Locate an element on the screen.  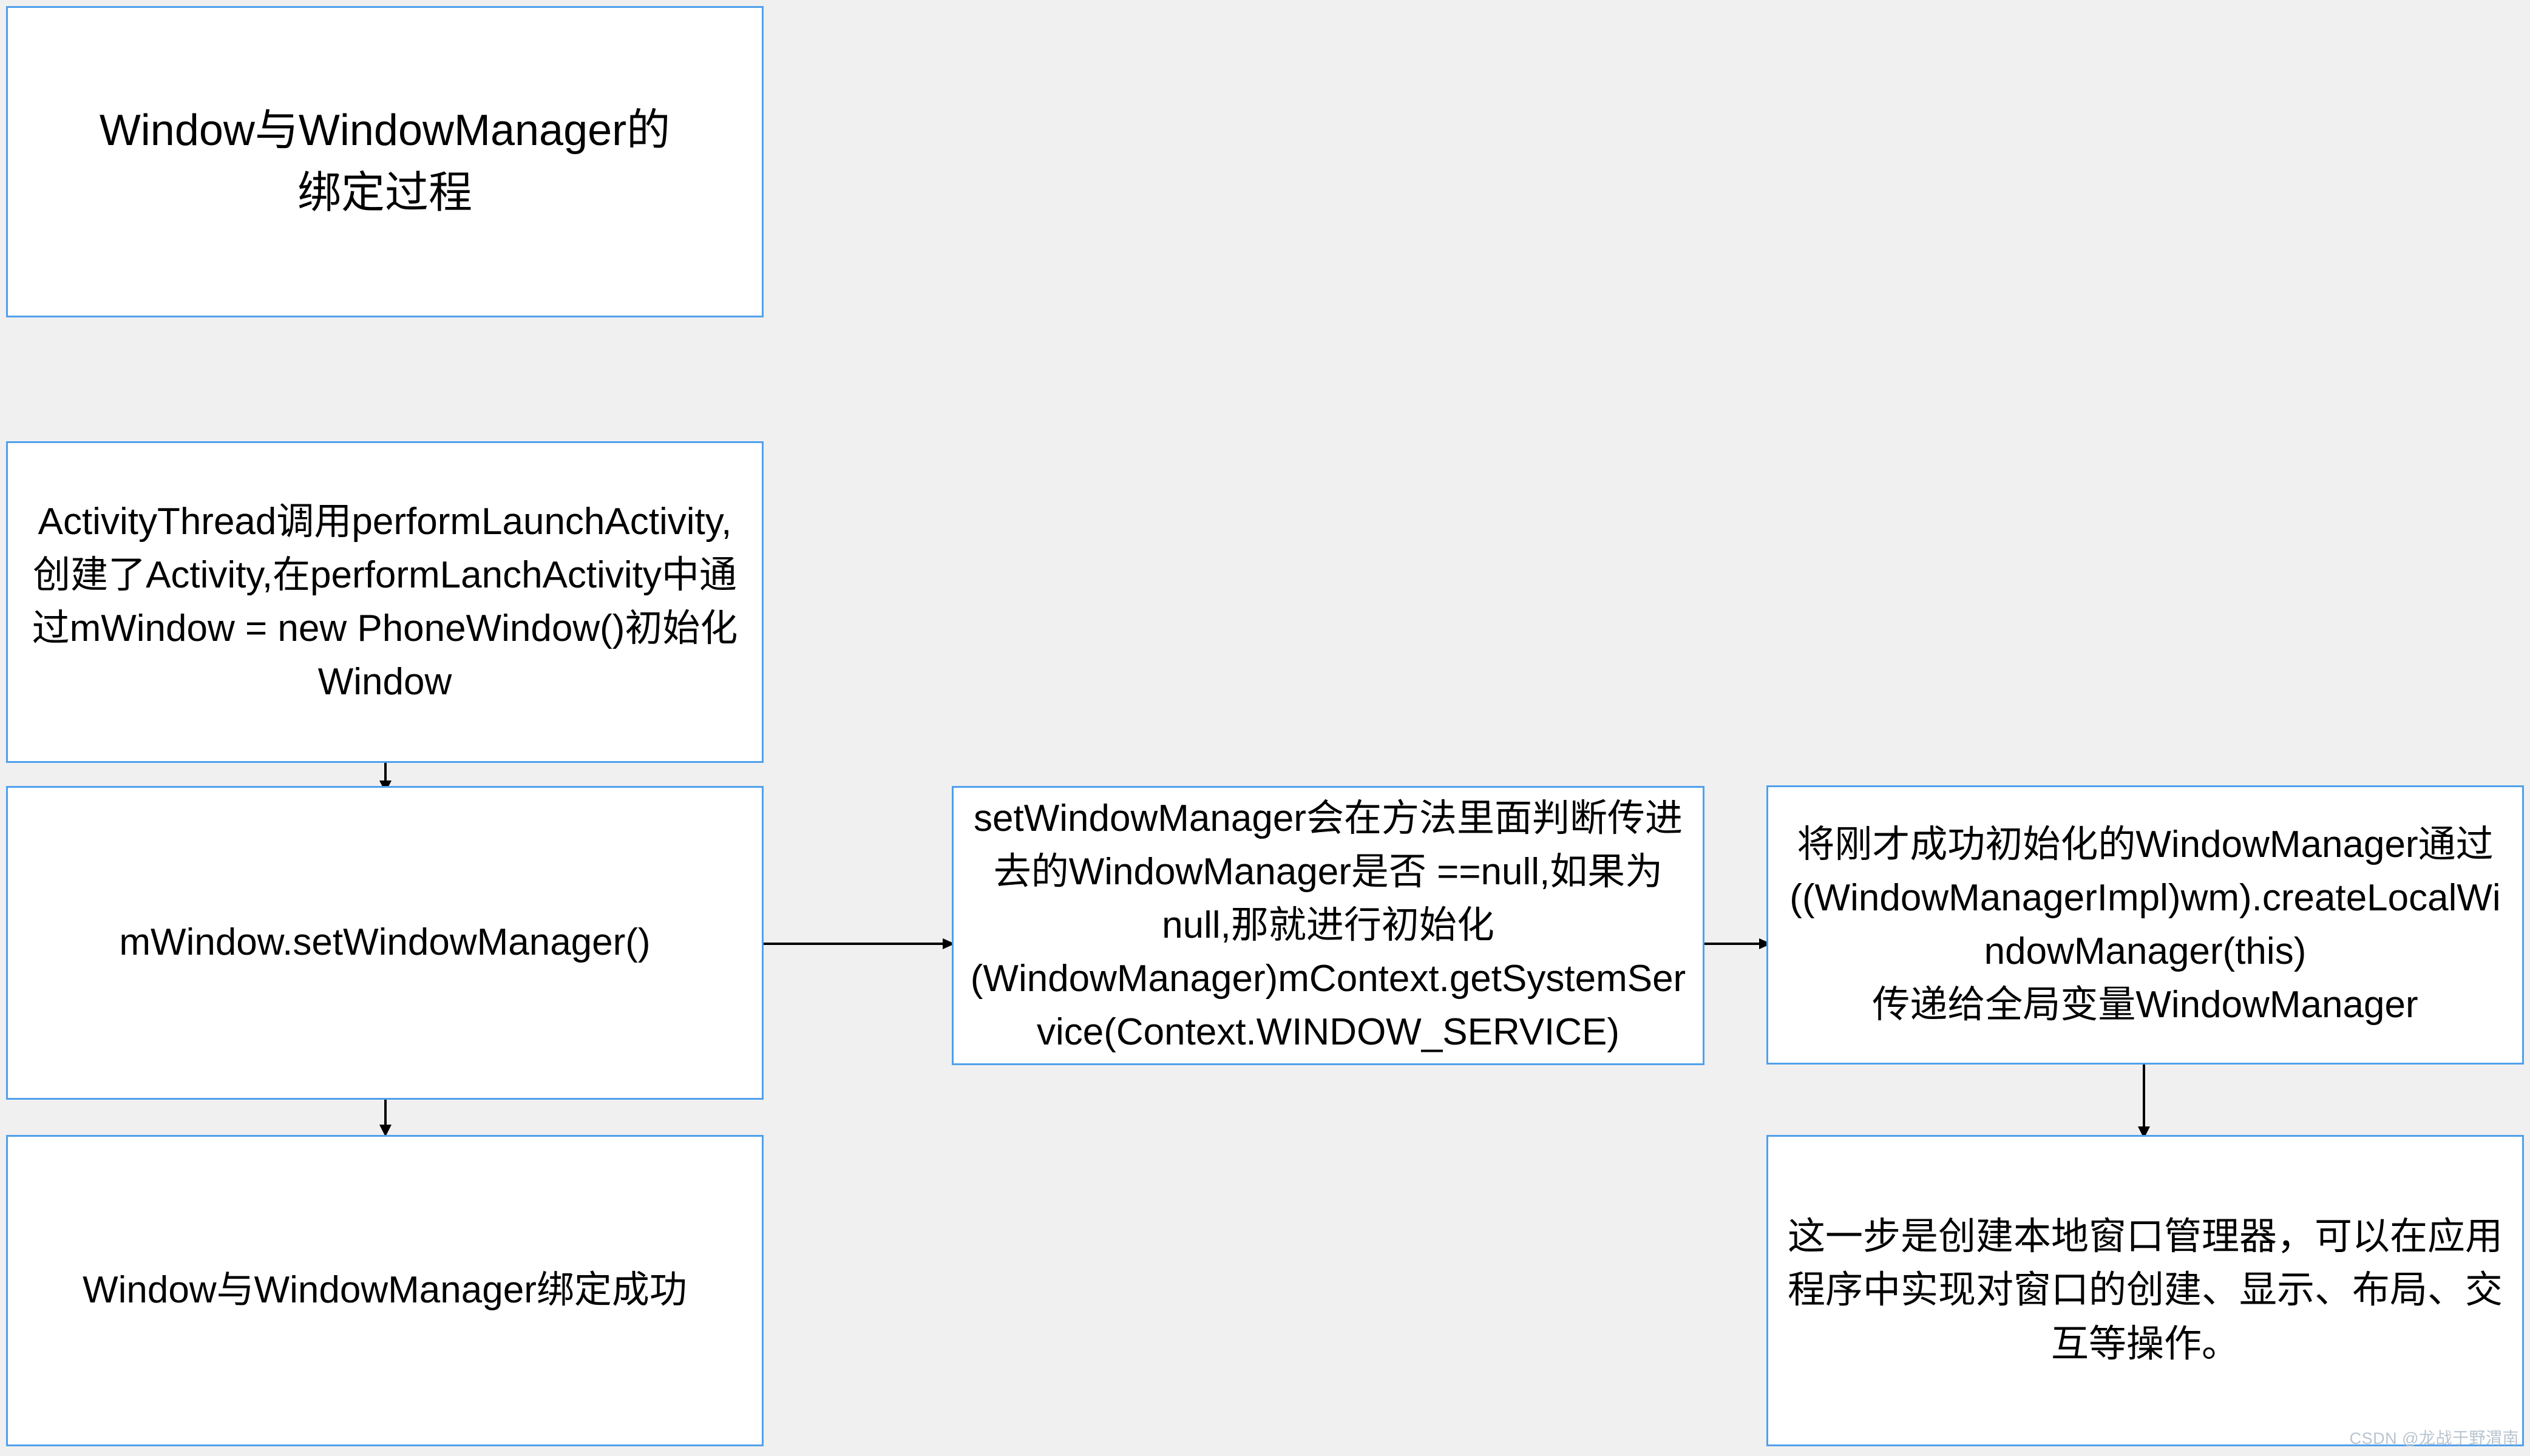
edge-setwm-to-bind-success is located at coordinates (389, 1117).